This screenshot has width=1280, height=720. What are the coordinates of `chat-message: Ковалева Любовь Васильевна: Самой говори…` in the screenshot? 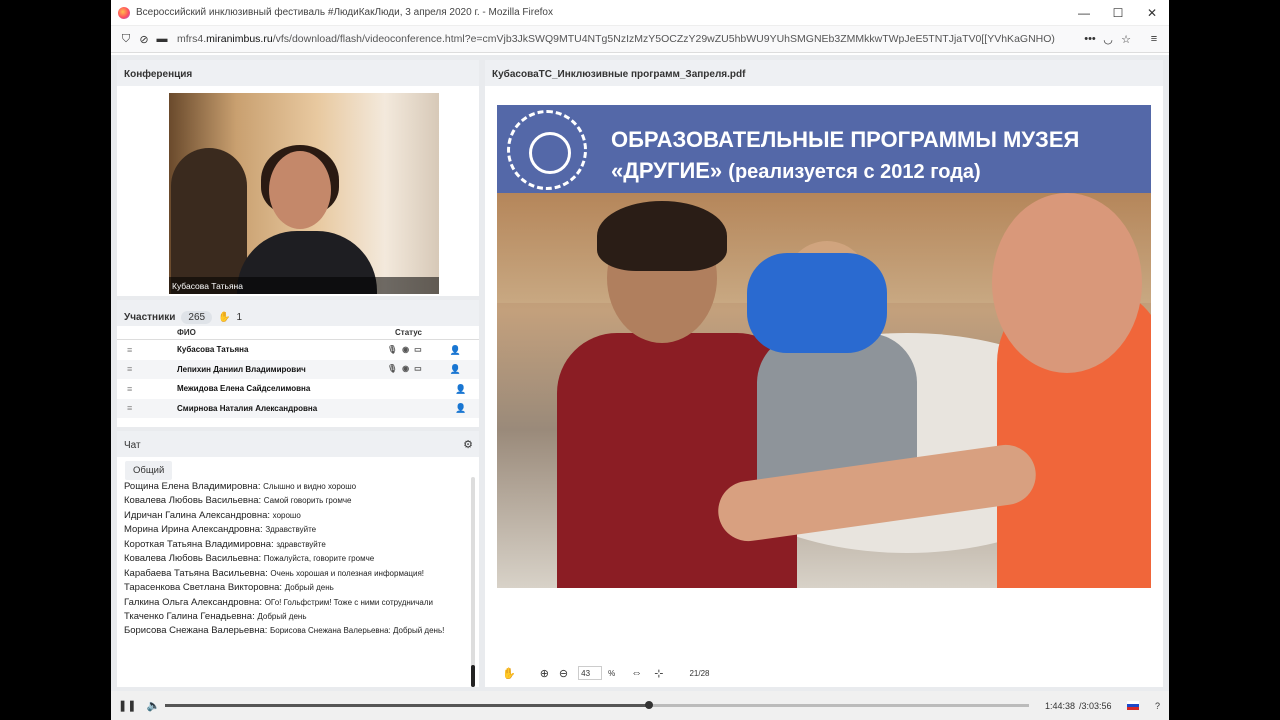 It's located at (238, 501).